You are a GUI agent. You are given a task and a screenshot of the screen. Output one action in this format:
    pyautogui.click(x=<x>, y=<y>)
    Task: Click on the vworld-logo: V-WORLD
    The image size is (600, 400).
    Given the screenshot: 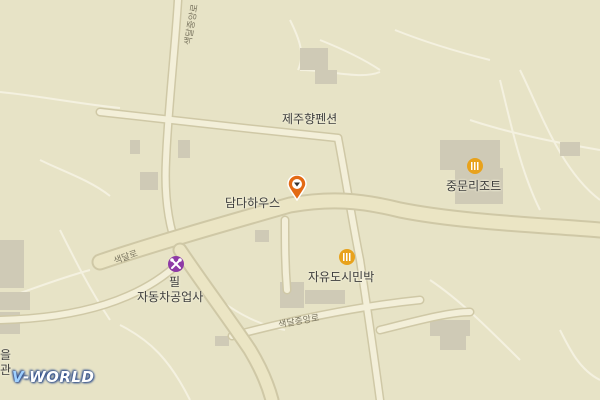 What is the action you would take?
    pyautogui.click(x=53, y=377)
    